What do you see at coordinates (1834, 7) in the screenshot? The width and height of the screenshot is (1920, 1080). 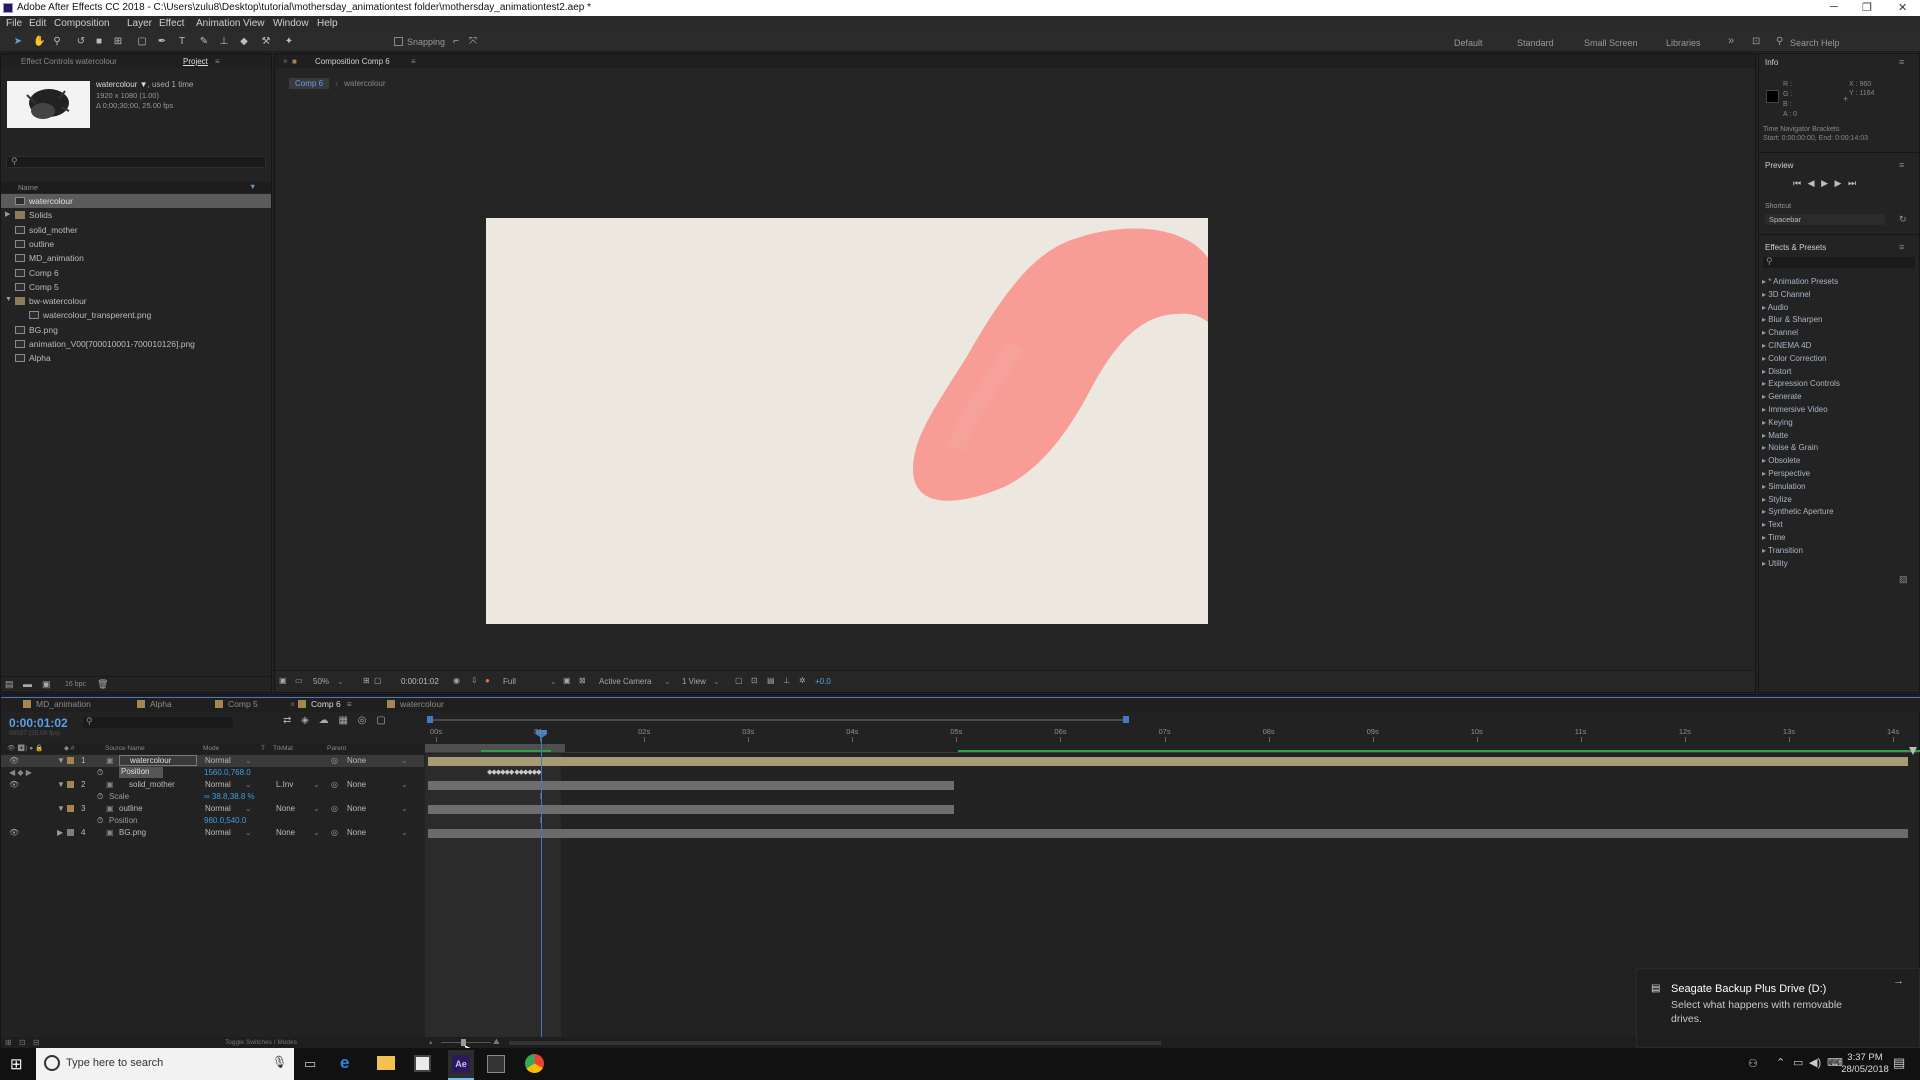 I see `minimize-icon: ─` at bounding box center [1834, 7].